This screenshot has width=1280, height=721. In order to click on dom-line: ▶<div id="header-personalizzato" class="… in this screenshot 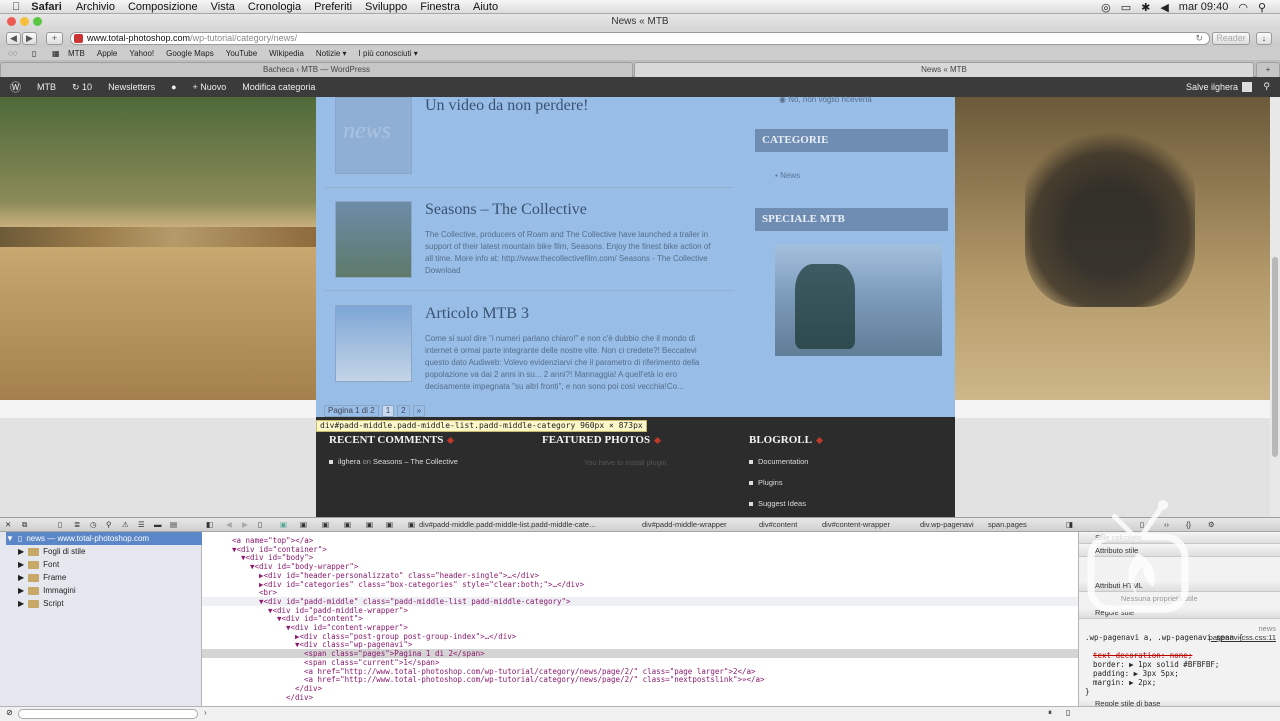, I will do `click(640, 575)`.